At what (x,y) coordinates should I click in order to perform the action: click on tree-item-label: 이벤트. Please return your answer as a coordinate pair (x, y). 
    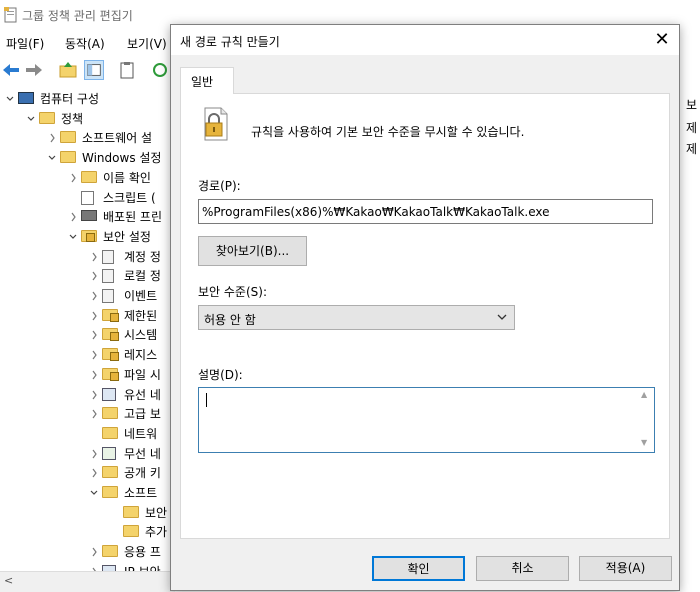
    Looking at the image, I should click on (141, 296).